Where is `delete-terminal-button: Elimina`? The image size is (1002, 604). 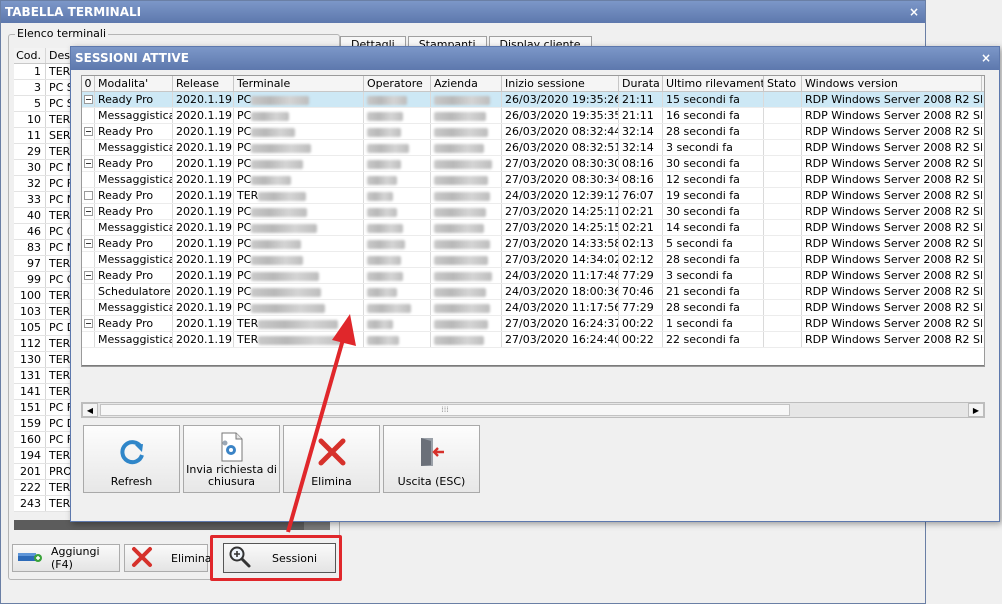 delete-terminal-button: Elimina is located at coordinates (168, 558).